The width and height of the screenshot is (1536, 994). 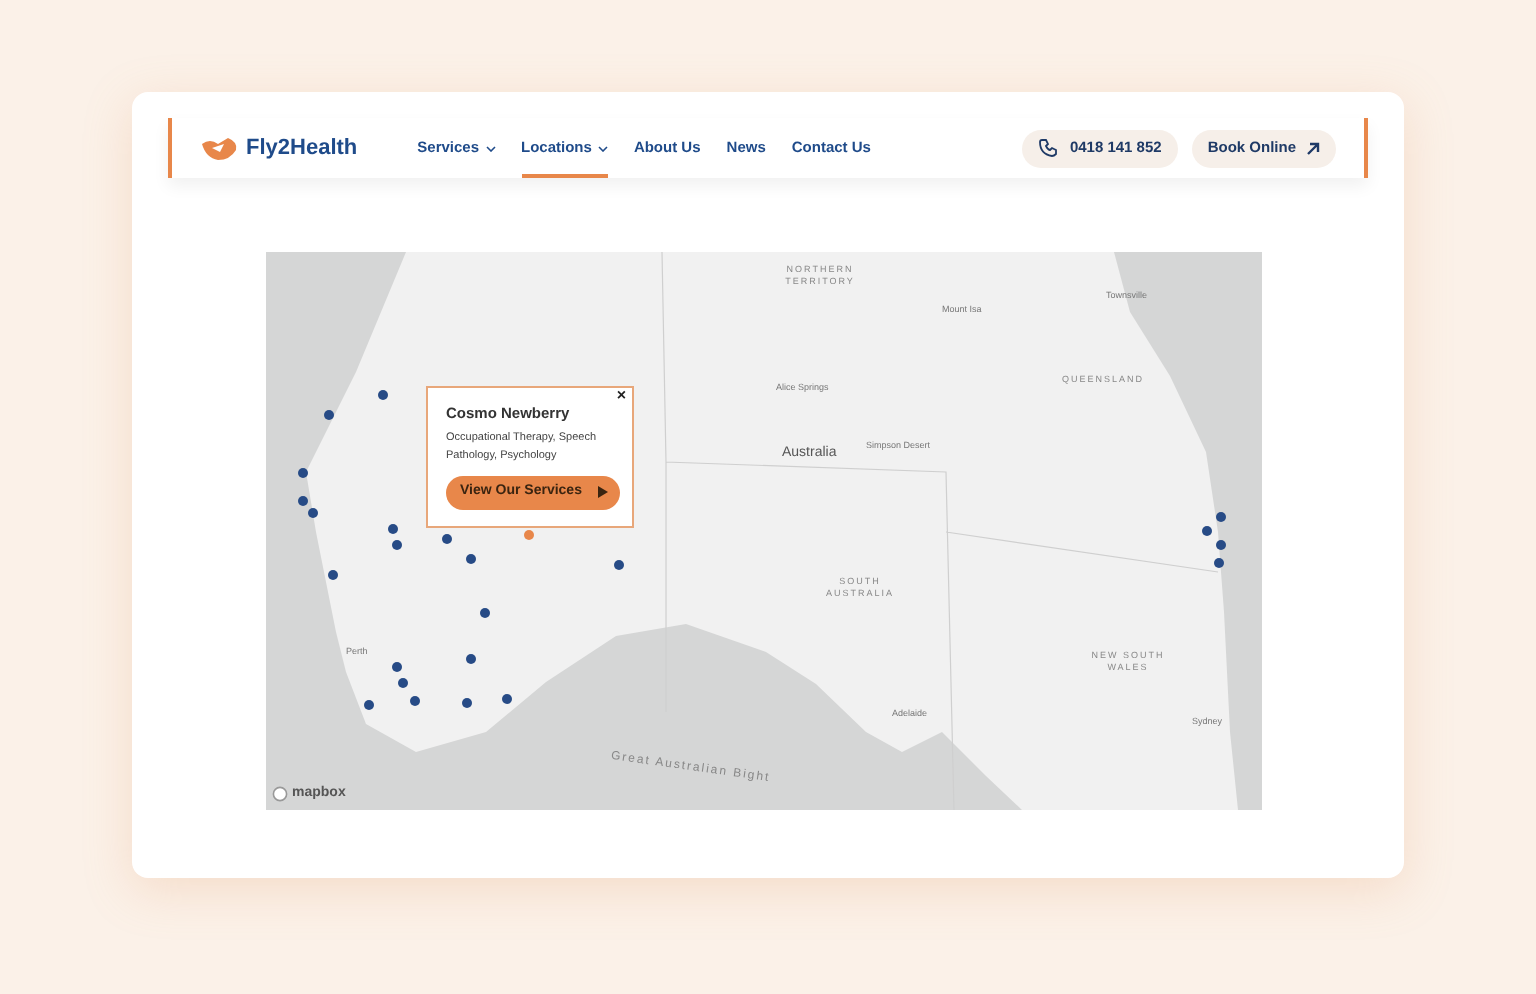 What do you see at coordinates (621, 396) in the screenshot?
I see `close-button: ×` at bounding box center [621, 396].